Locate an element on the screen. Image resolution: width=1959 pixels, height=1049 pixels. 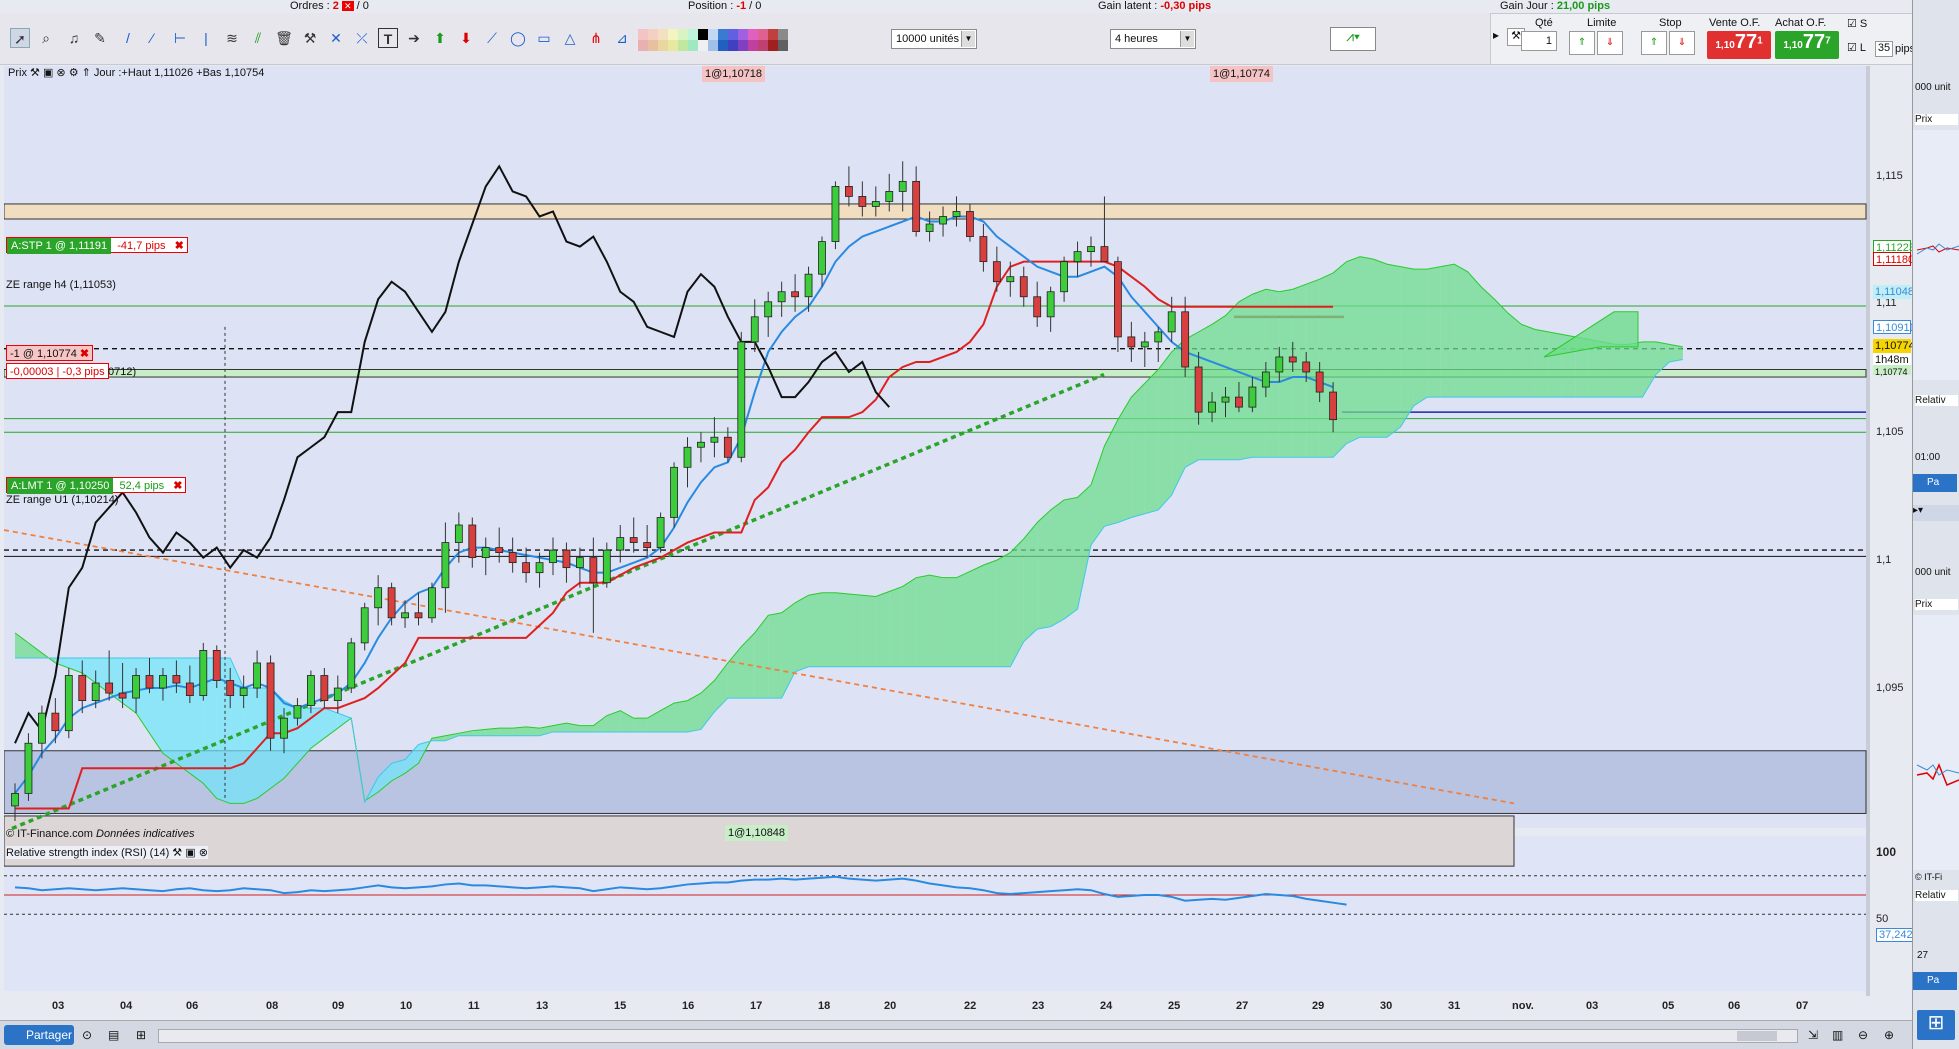
triangle-icon: △ is located at coordinates (570, 38).